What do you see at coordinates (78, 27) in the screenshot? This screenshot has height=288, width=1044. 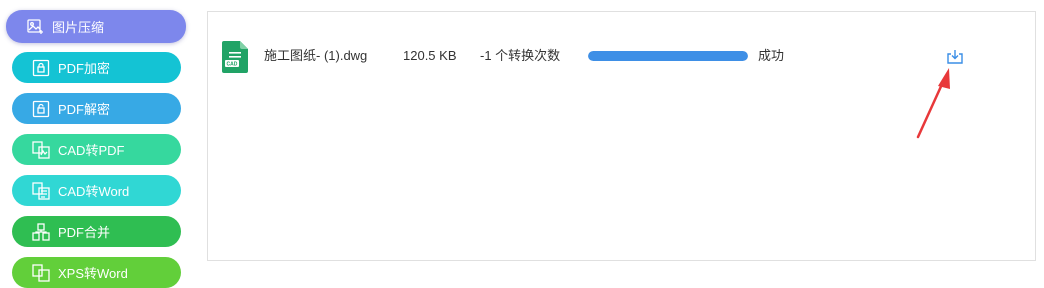 I see `sidebar-item-label: 图片压缩` at bounding box center [78, 27].